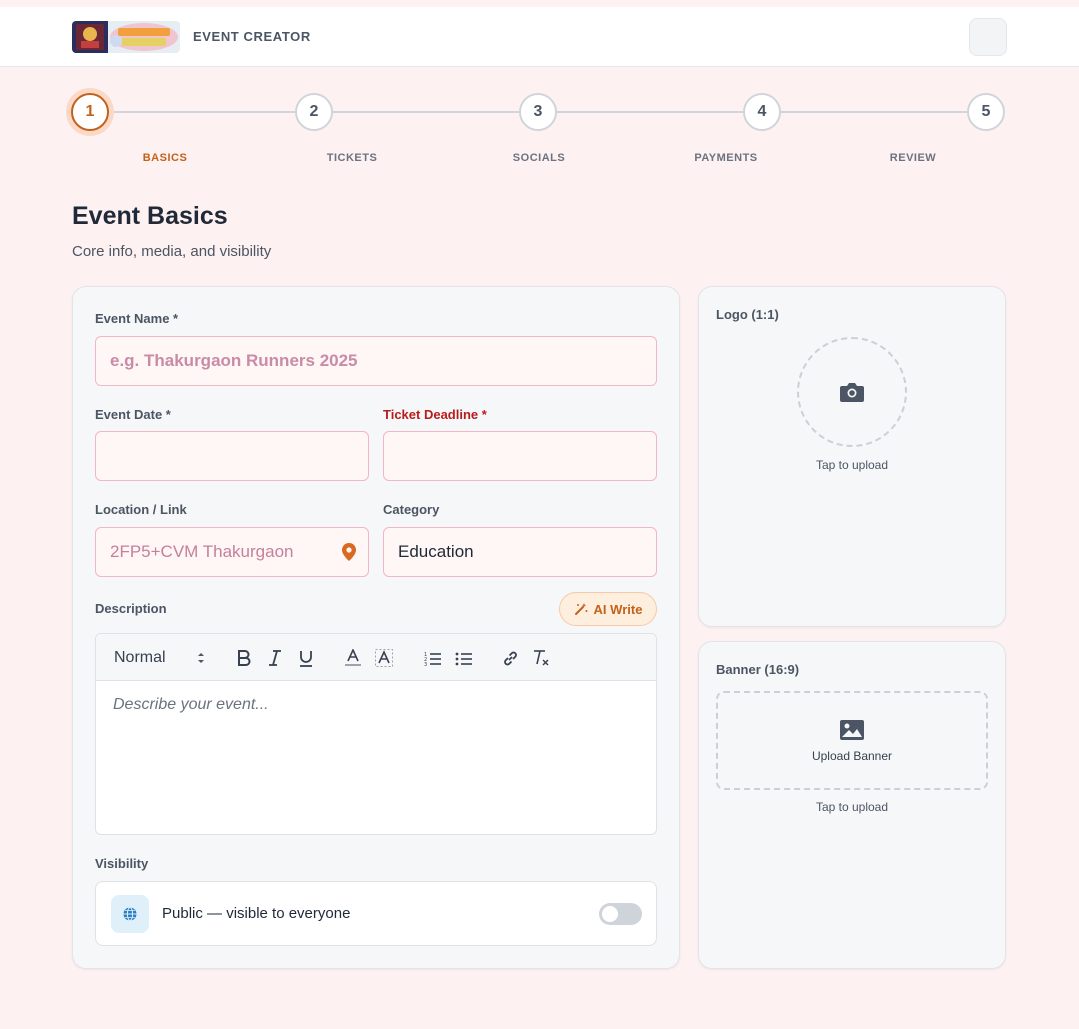  I want to click on upload-banner-label: Upload Banner, so click(852, 755).